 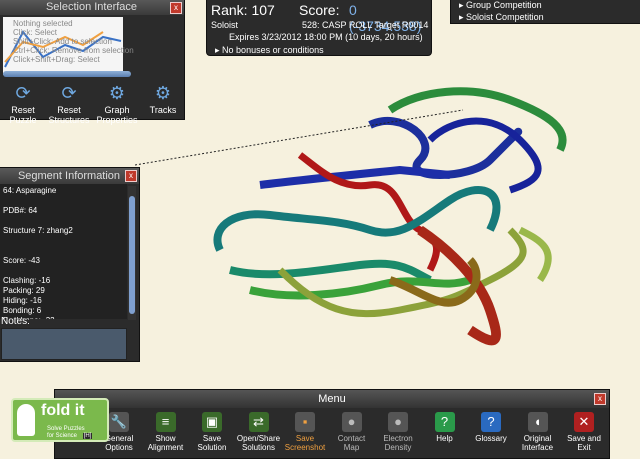 I want to click on reset-puzzle-button: ⟳ Reset Puzzle, so click(x=23, y=104).